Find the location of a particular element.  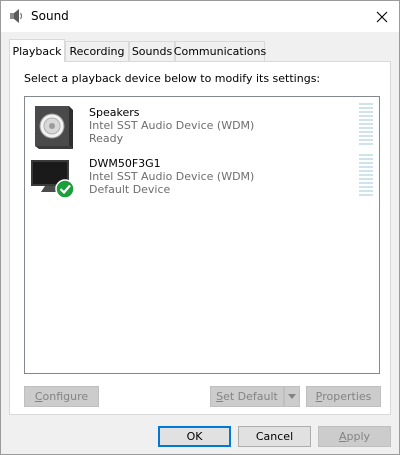

sound-app-icon is located at coordinates (16, 16).